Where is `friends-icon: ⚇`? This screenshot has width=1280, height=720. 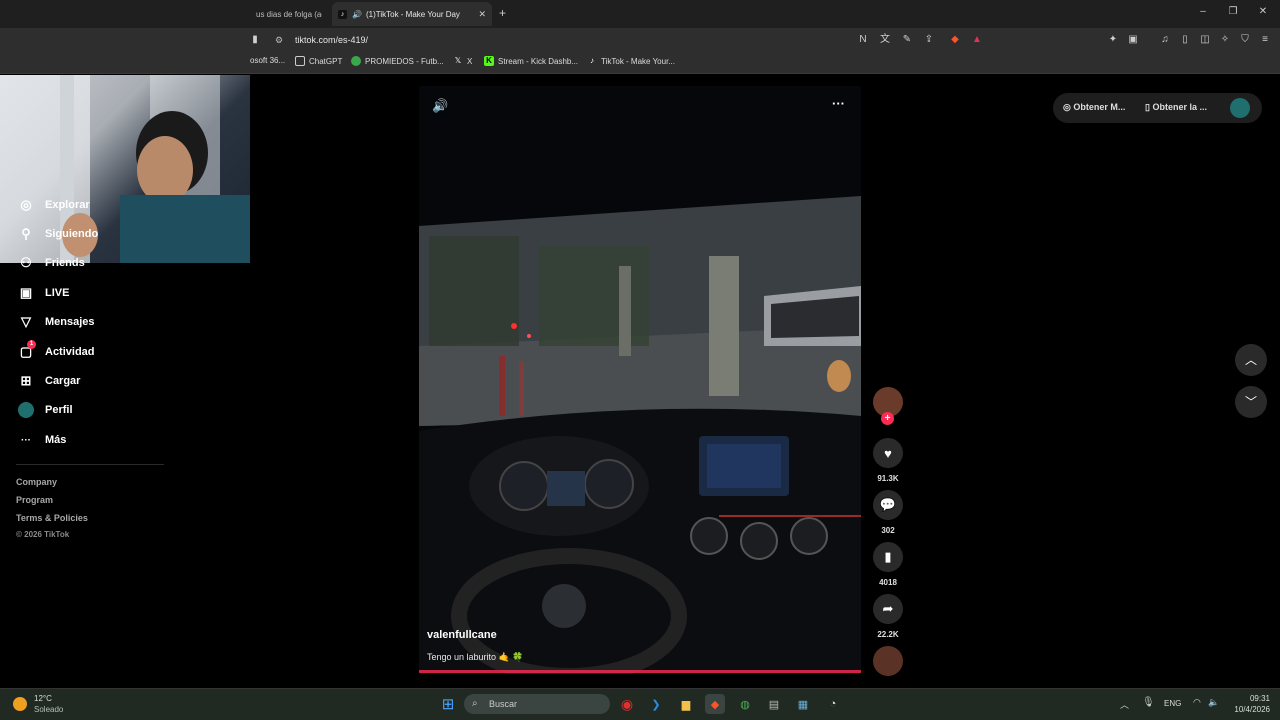
friends-icon: ⚇ is located at coordinates (26, 262).